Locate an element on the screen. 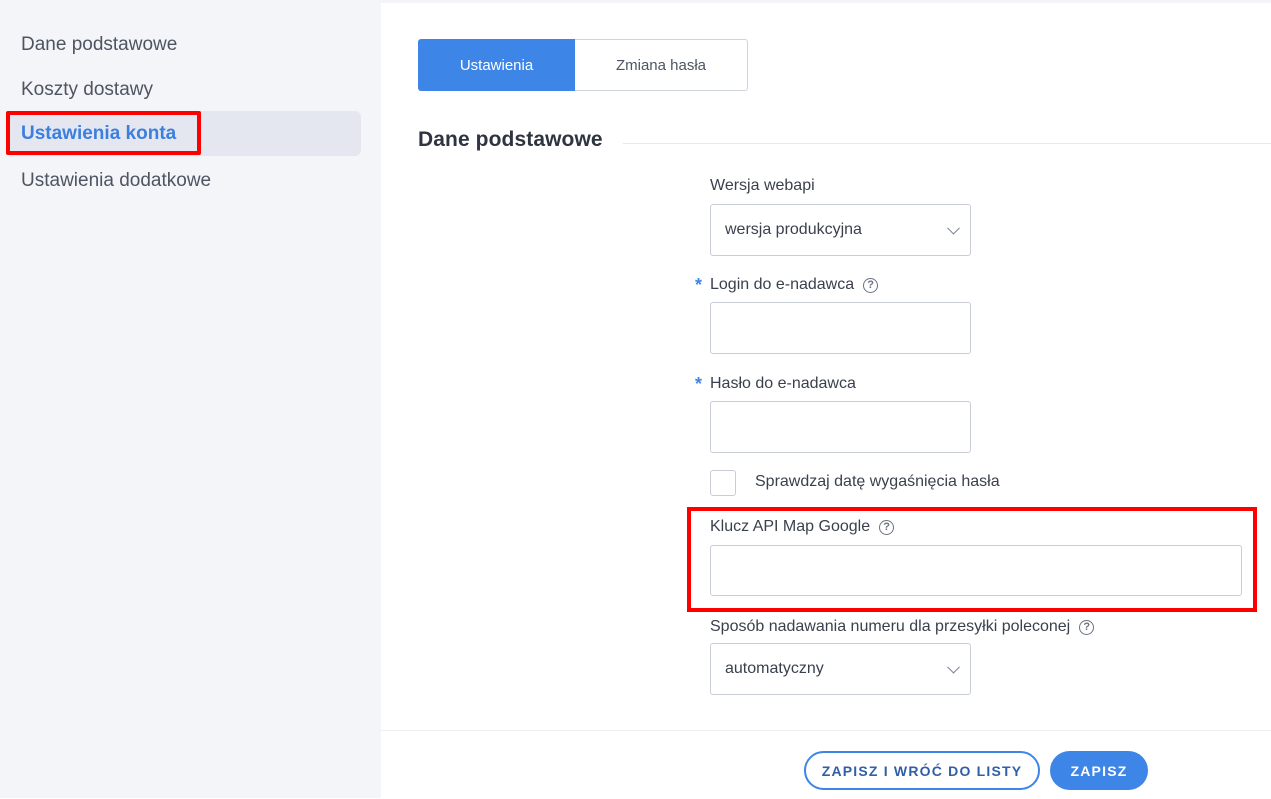 The height and width of the screenshot is (799, 1271). webapi-label: Wersja webapi is located at coordinates (762, 186).